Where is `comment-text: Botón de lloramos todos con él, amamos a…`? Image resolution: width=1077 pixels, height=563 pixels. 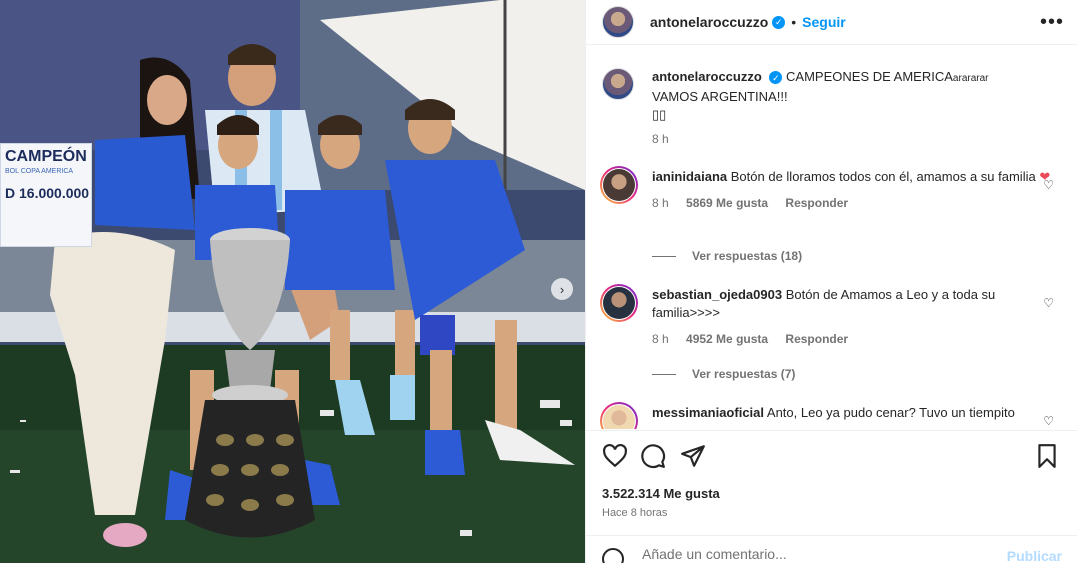 comment-text: Botón de lloramos todos con él, amamos a… is located at coordinates (883, 176).